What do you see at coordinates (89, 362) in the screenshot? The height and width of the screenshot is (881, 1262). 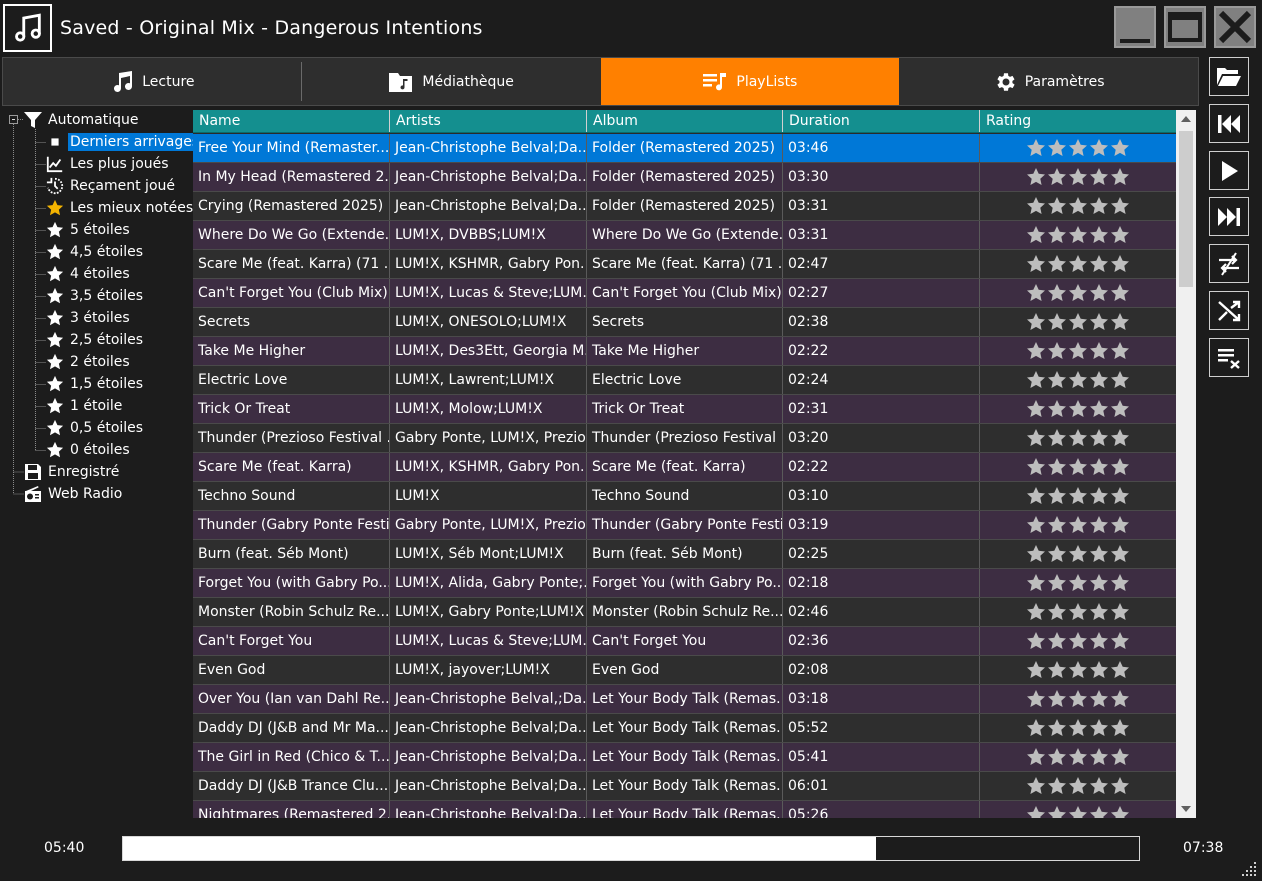 I see `tree-item-child: 2 étoiles` at bounding box center [89, 362].